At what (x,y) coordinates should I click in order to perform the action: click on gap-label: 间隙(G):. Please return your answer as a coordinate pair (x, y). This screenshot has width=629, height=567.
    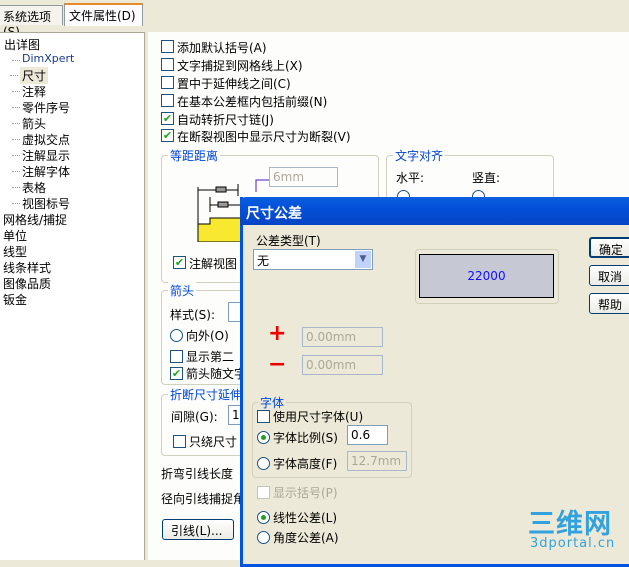
    Looking at the image, I should click on (194, 417).